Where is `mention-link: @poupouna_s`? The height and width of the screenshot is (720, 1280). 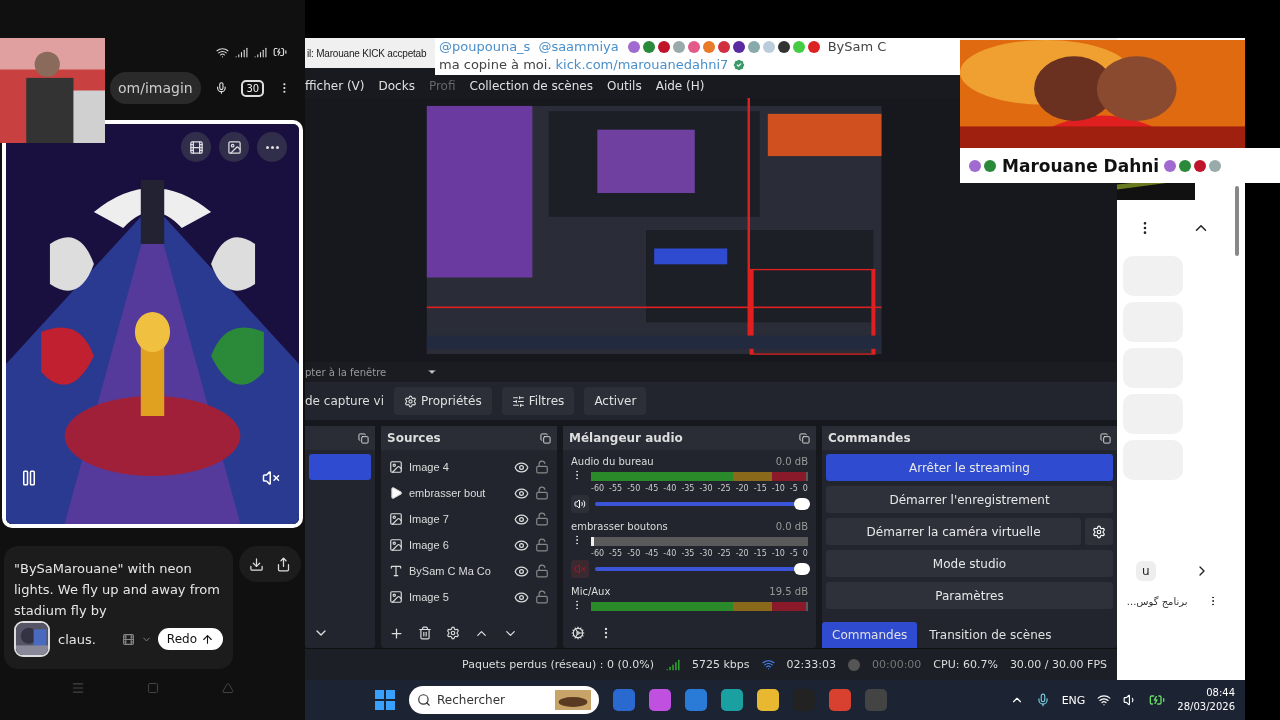
mention-link: @poupouna_s is located at coordinates (485, 47).